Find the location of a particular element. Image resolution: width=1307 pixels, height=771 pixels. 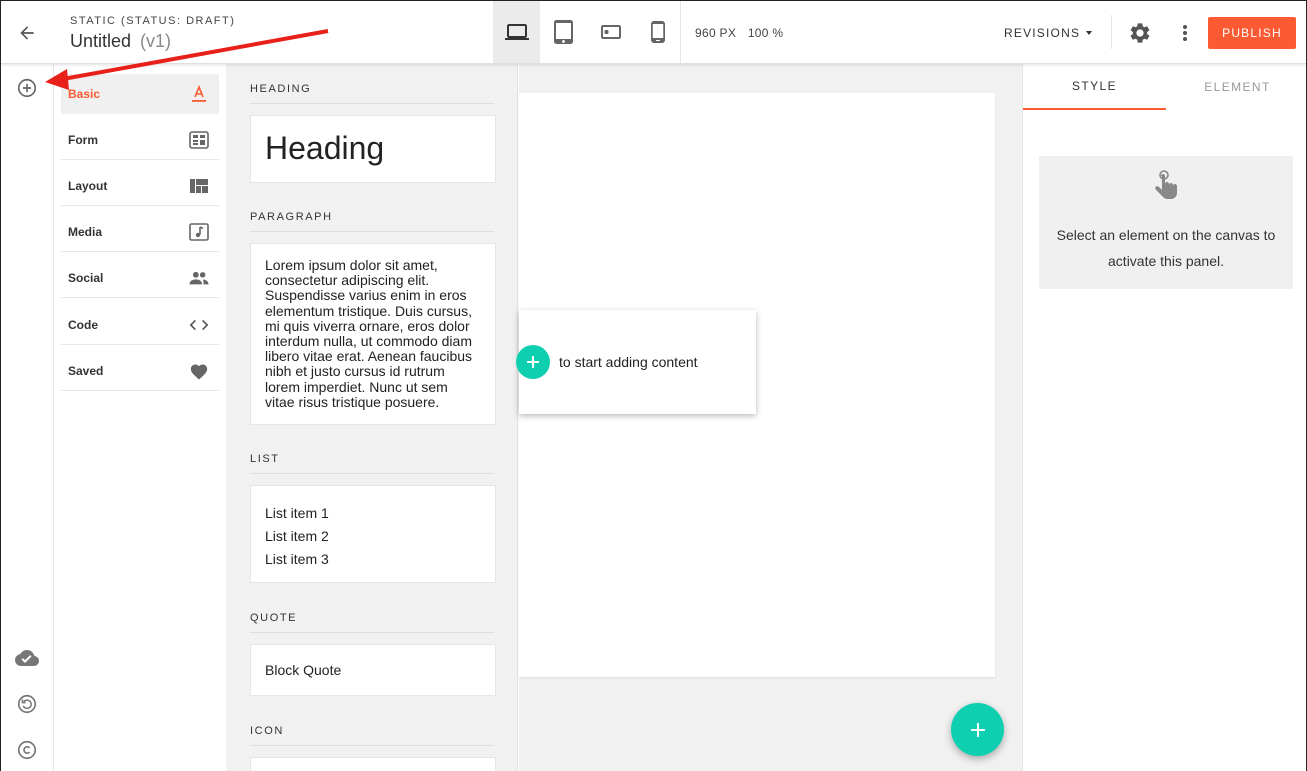

category-saved: Saved is located at coordinates (140, 371).